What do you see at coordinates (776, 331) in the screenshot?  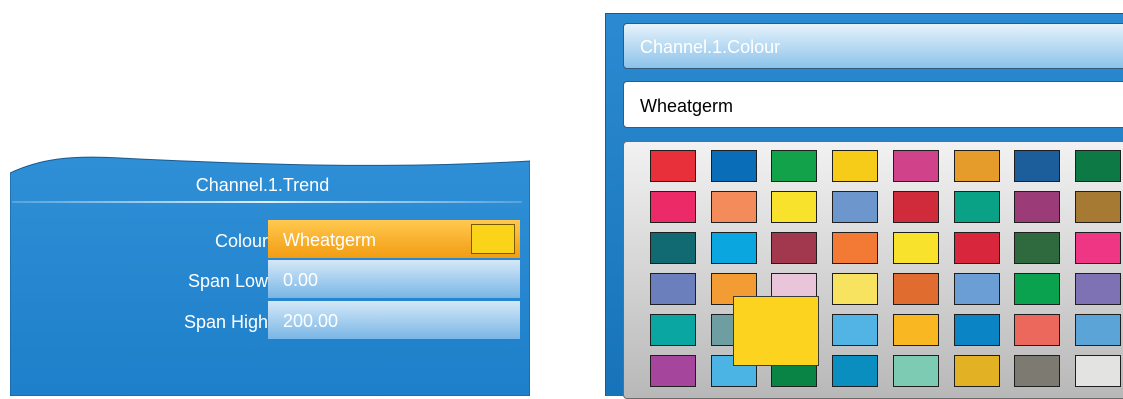 I see `selected-colour-magnifier` at bounding box center [776, 331].